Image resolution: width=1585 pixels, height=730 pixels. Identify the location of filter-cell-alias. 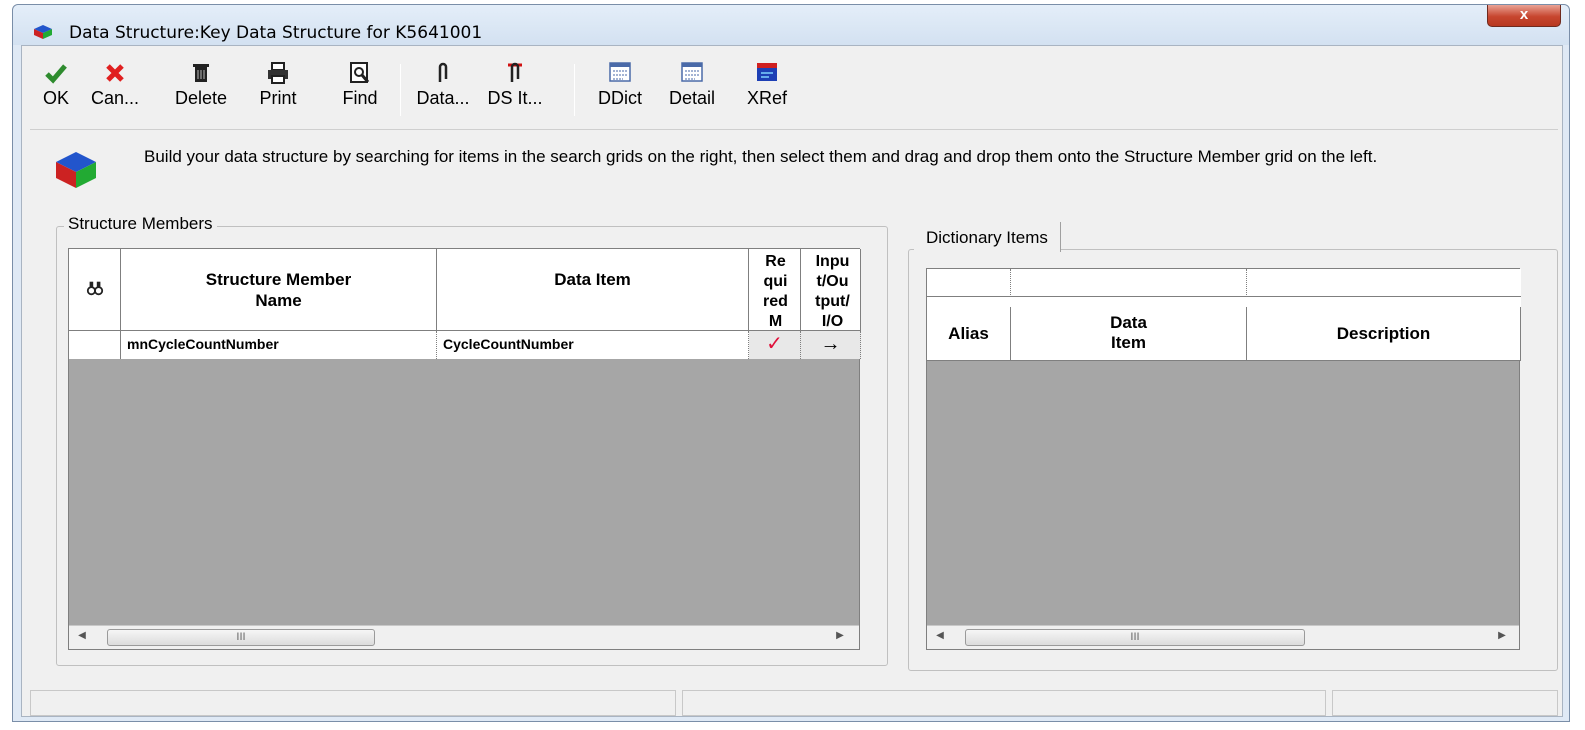
(969, 283).